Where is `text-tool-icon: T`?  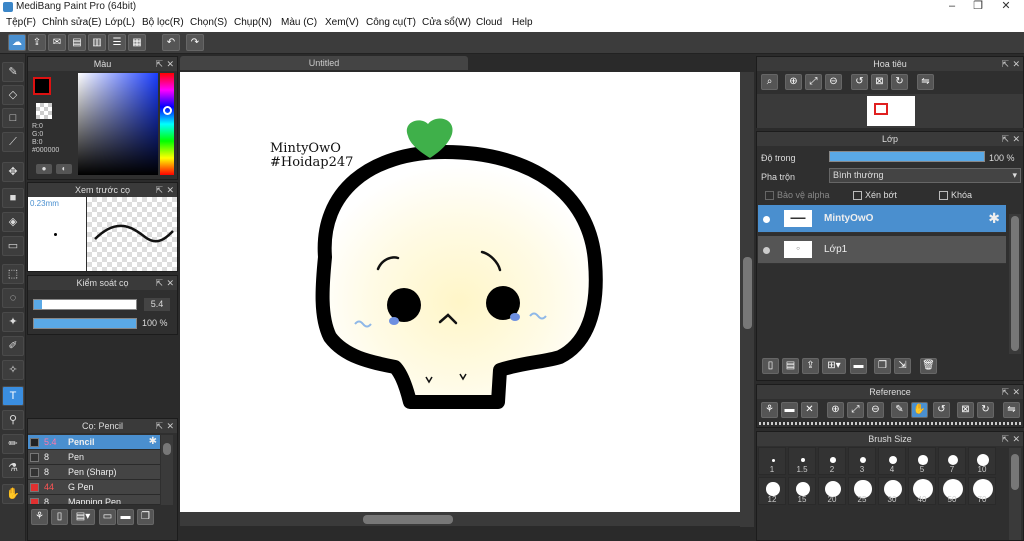
text-tool-icon: T is located at coordinates (13, 396).